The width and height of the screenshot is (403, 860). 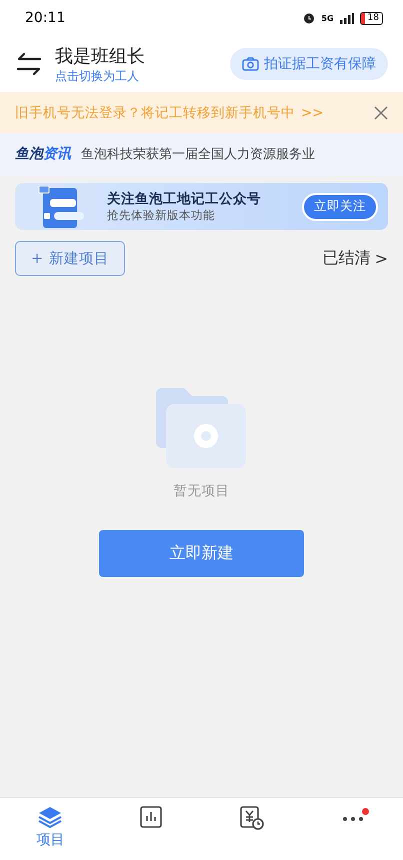 What do you see at coordinates (202, 491) in the screenshot?
I see `empty-message: 暂无项目` at bounding box center [202, 491].